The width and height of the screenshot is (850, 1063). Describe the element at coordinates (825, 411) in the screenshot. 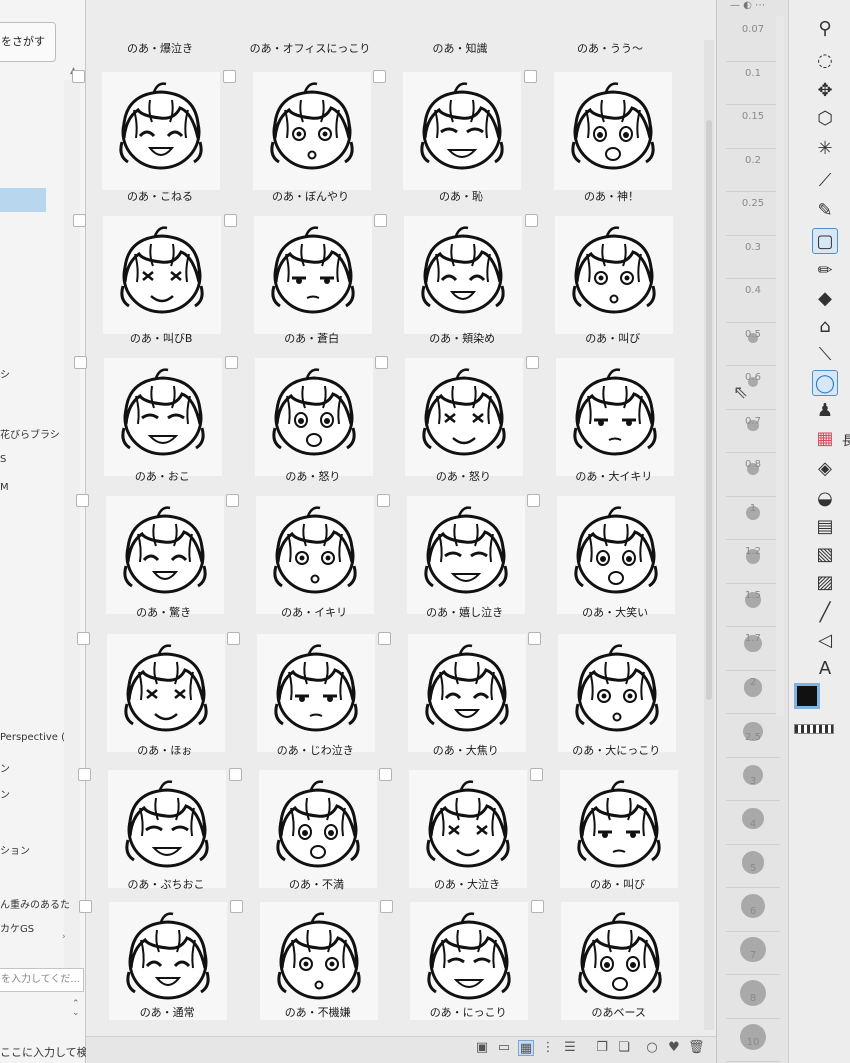

I see `blend-tool-icon: ♟` at that location.